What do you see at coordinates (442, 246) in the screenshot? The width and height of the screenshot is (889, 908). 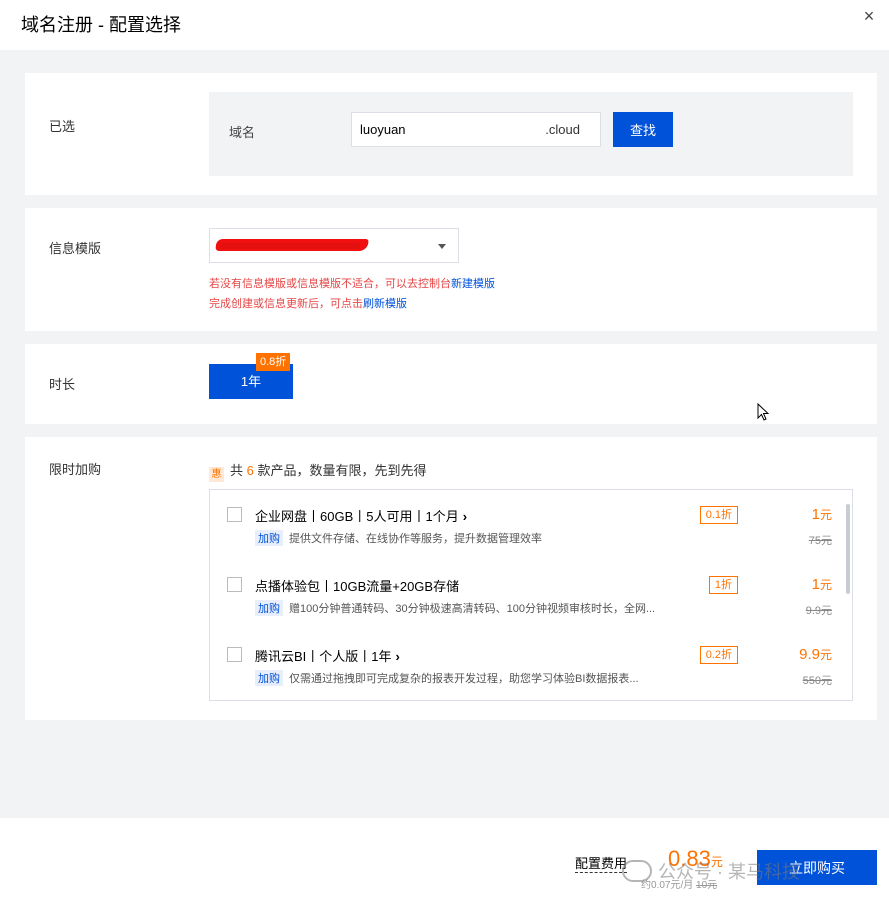 I see `caret-down-icon` at bounding box center [442, 246].